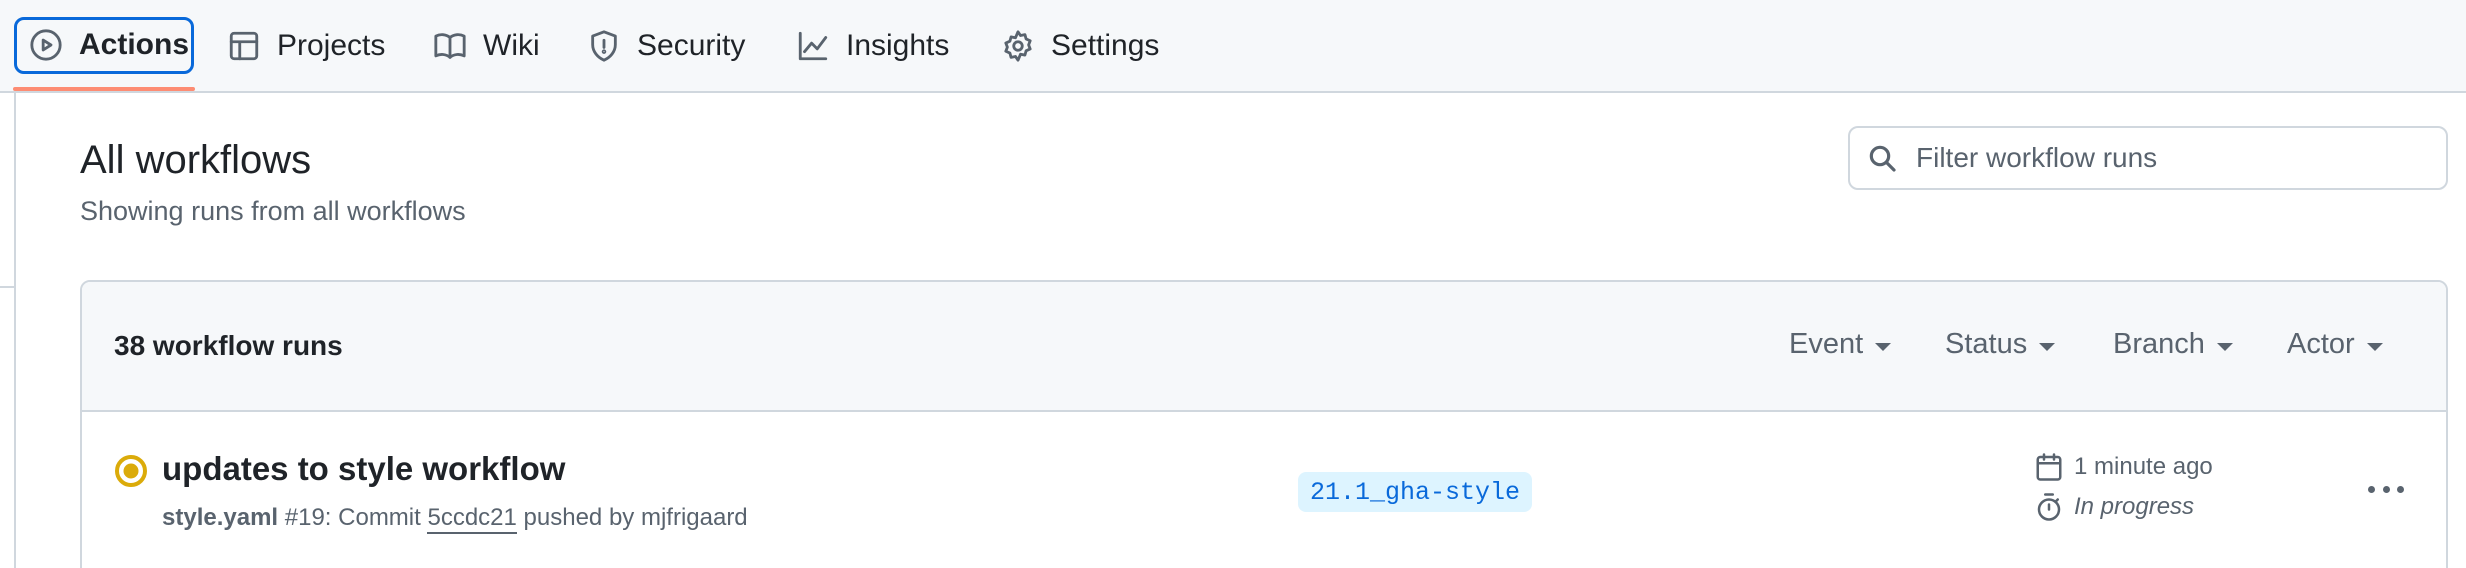 The height and width of the screenshot is (568, 2466). Describe the element at coordinates (1882, 158) in the screenshot. I see `search-icon` at that location.